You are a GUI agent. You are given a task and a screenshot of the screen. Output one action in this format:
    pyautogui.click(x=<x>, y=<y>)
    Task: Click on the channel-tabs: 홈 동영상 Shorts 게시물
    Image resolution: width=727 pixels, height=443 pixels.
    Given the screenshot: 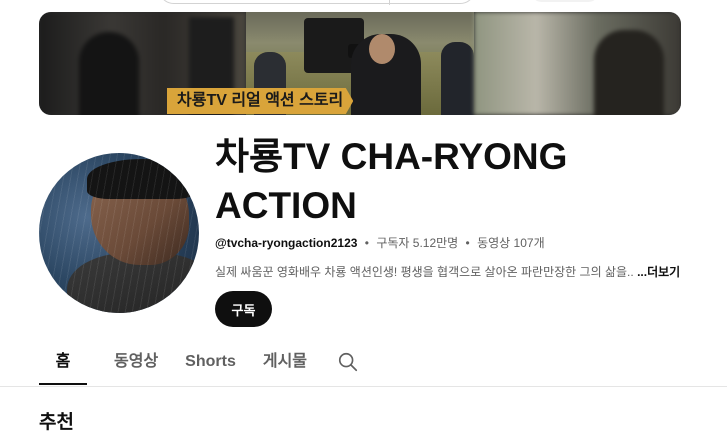 What is the action you would take?
    pyautogui.click(x=186, y=365)
    